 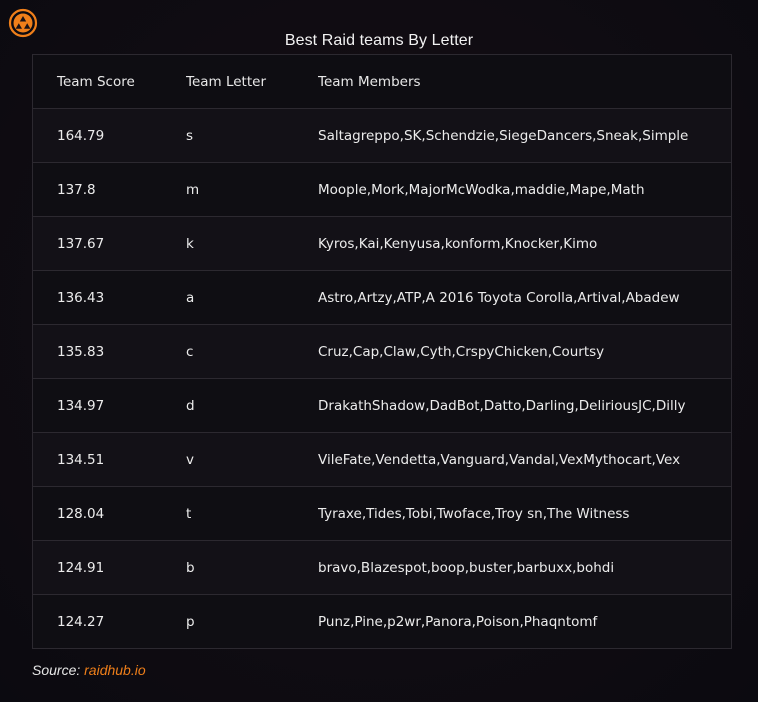 I want to click on team-members-cell: Cruz,Cap,Claw,Cyth,CrspyChicken,Courtsy, so click(x=461, y=351).